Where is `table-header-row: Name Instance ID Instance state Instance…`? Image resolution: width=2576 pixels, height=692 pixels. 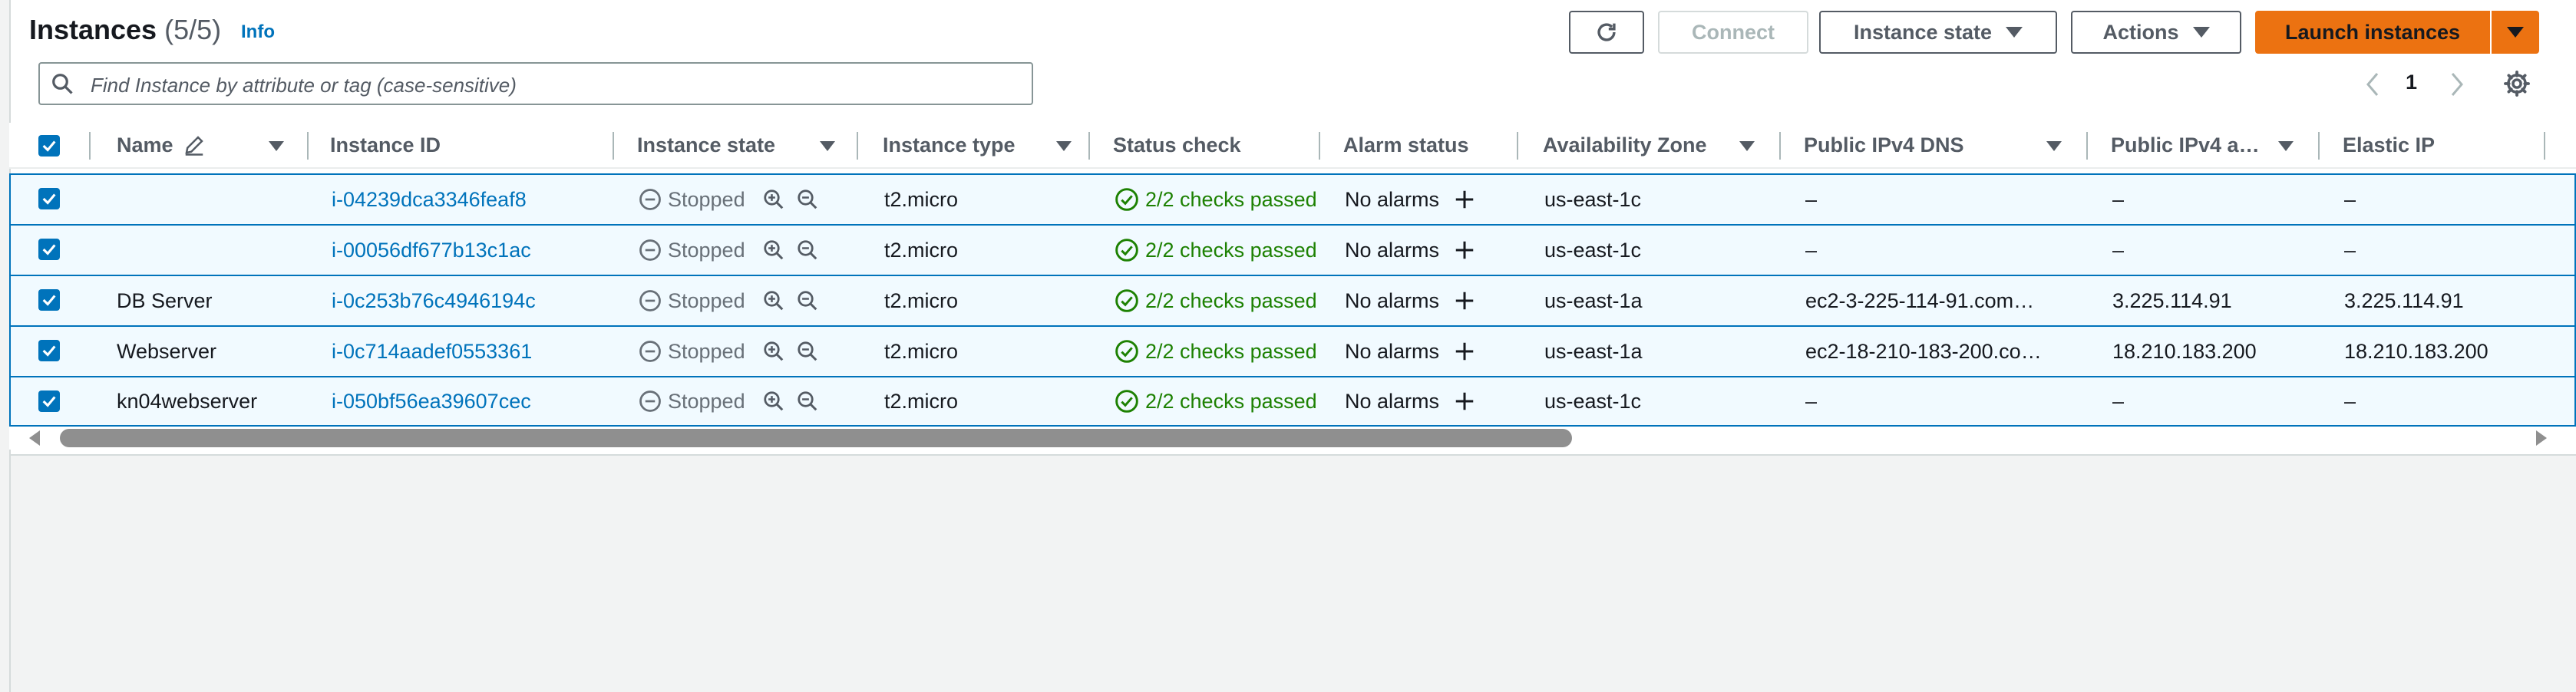 table-header-row: Name Instance ID Instance state Instance… is located at coordinates (1292, 146).